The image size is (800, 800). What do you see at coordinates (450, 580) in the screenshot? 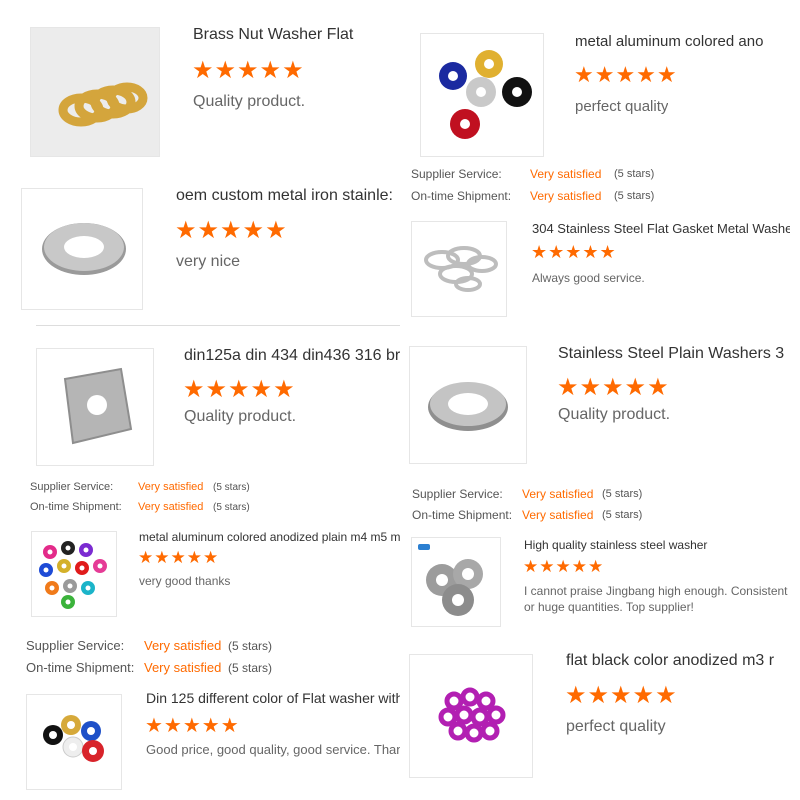
I see `steel-washers-trio-icon` at bounding box center [450, 580].